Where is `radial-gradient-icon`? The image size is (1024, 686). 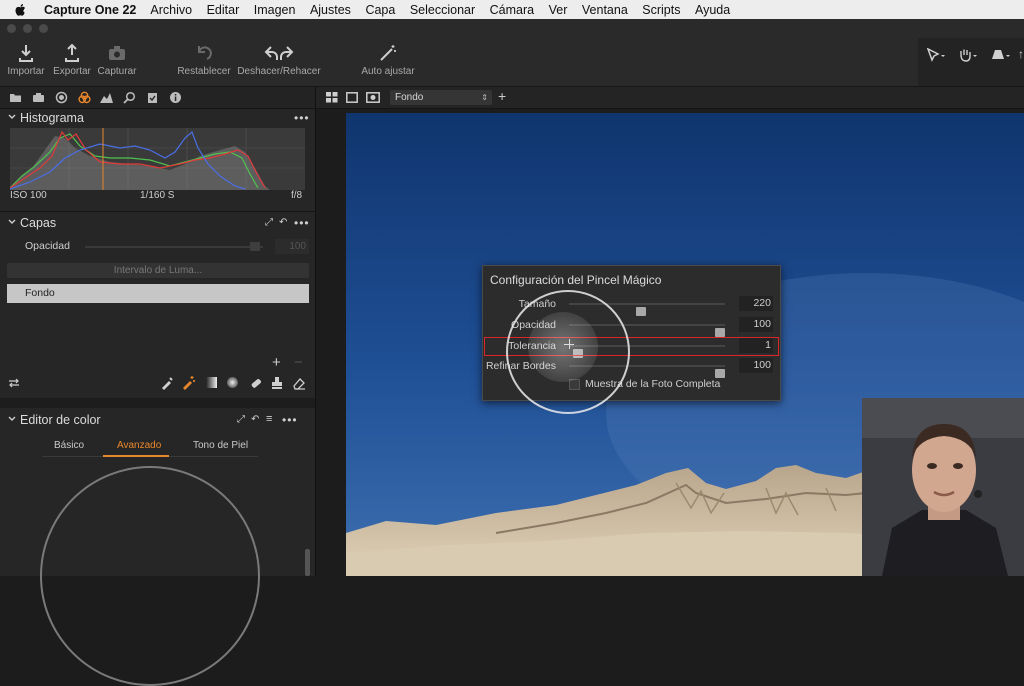
radial-gradient-icon is located at coordinates (232, 382).